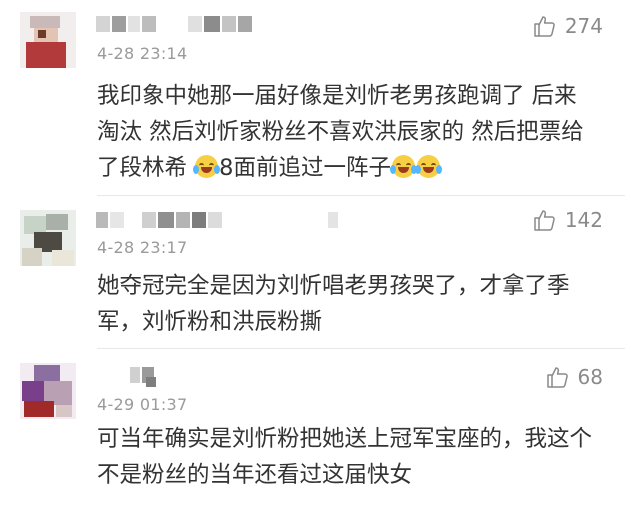  What do you see at coordinates (142, 53) in the screenshot?
I see `comment-time: 4-28 23:14` at bounding box center [142, 53].